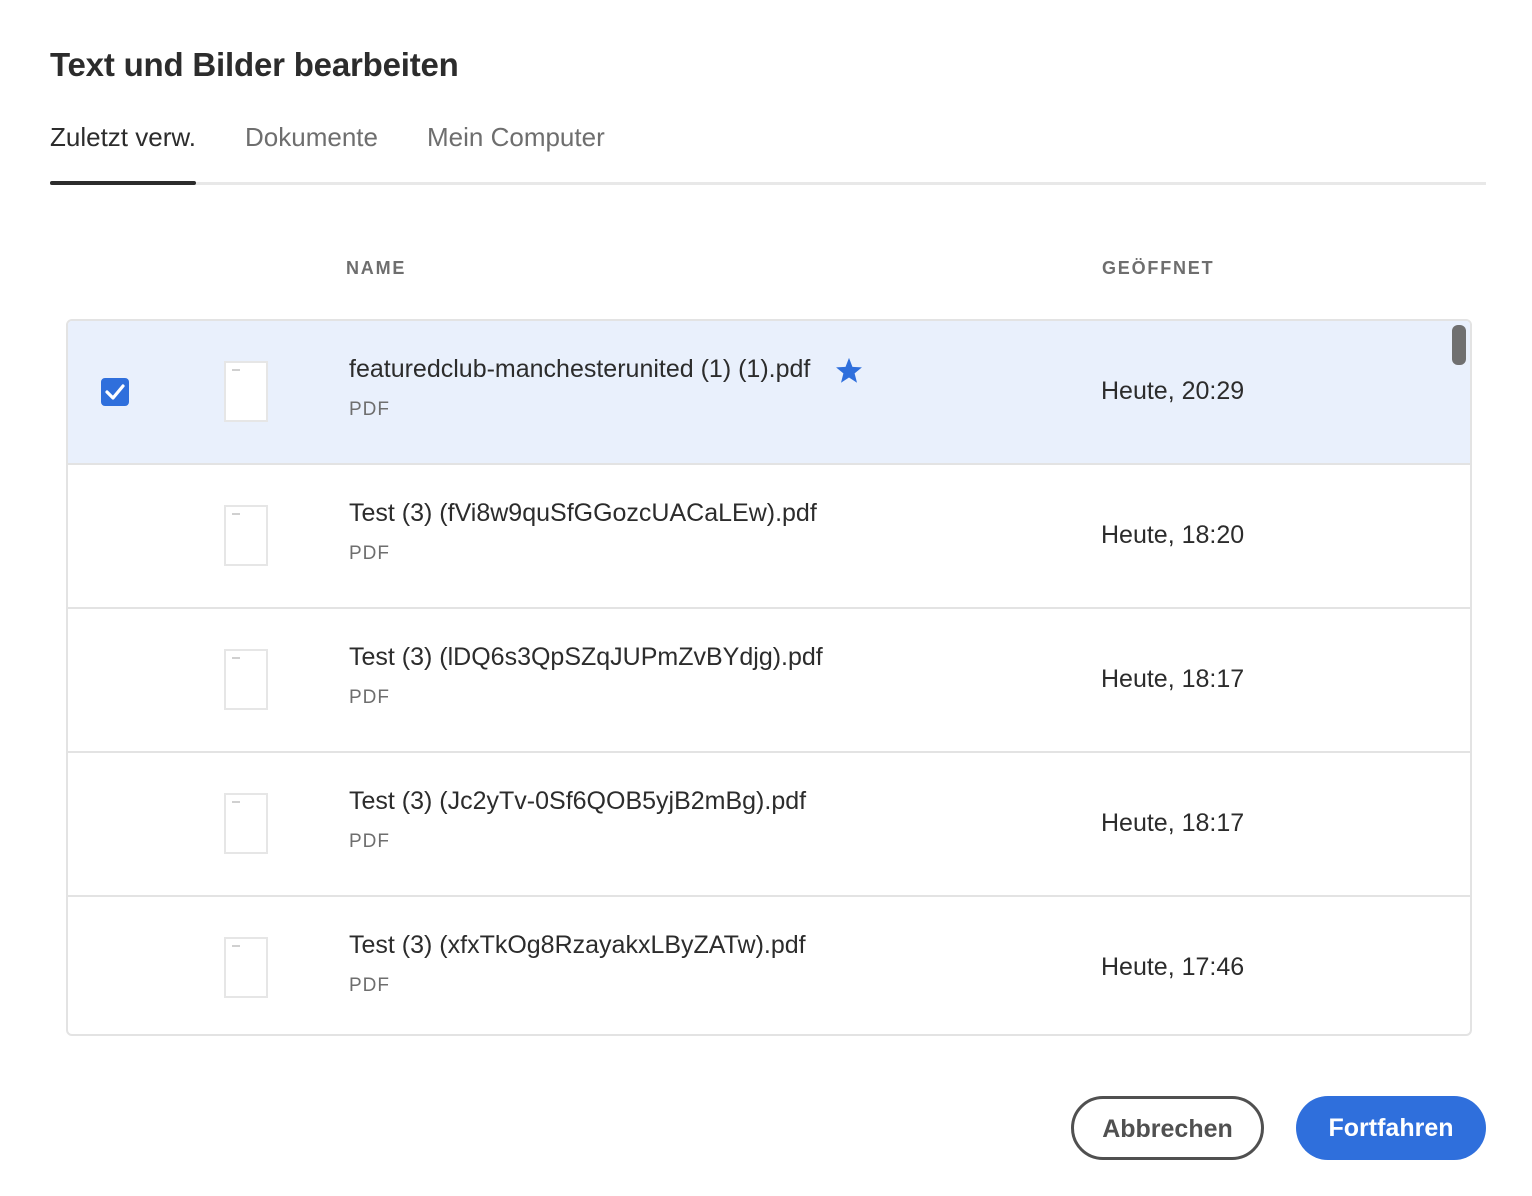 This screenshot has width=1532, height=1196. I want to click on tab-bar: Zuletzt verw. Dokumente Mein Computer, so click(768, 152).